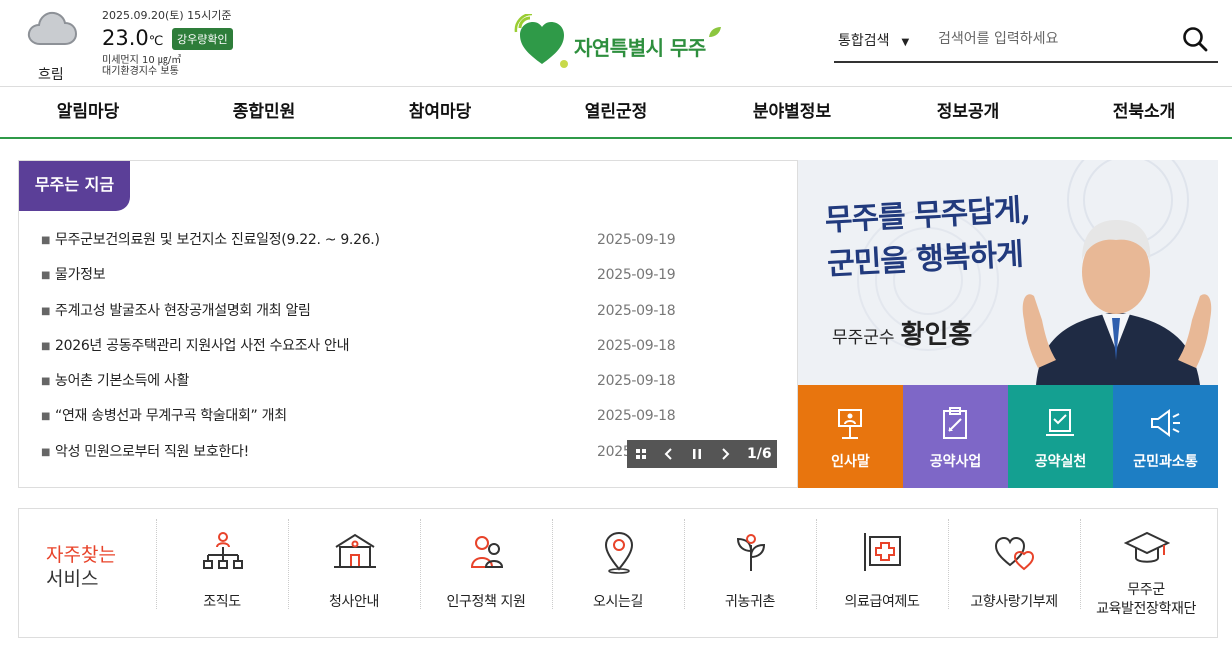 The image size is (1232, 649). What do you see at coordinates (882, 552) in the screenshot?
I see `medical-cross-icon` at bounding box center [882, 552].